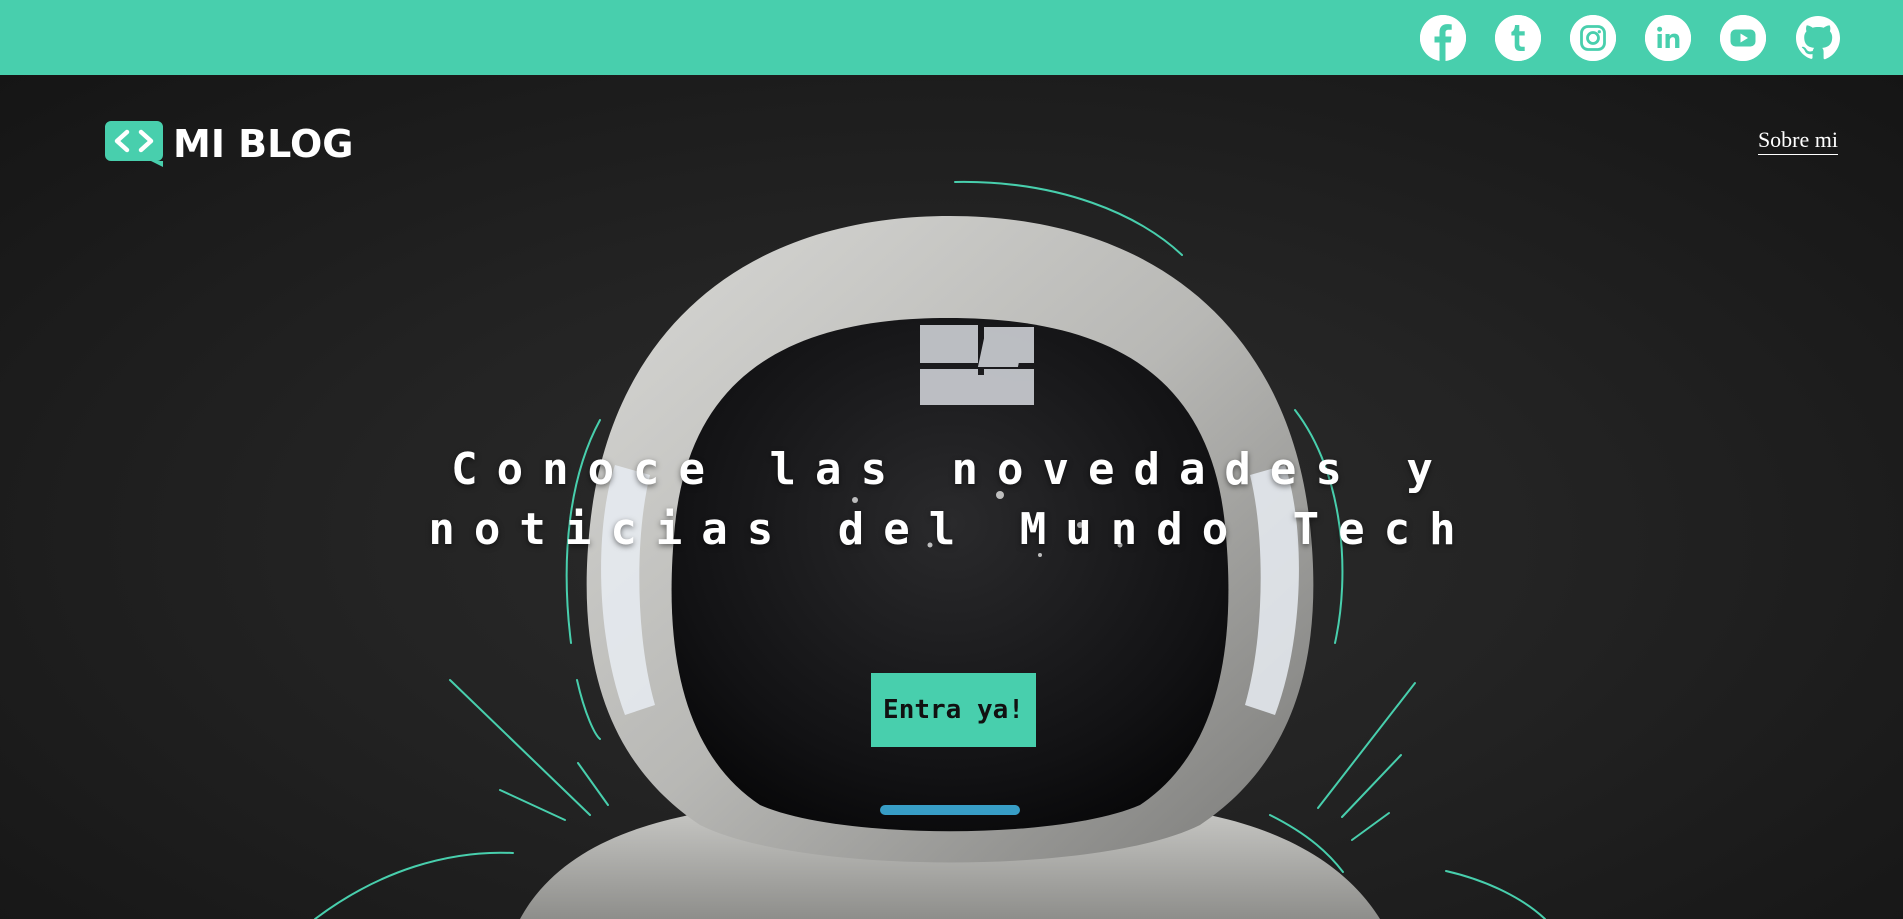 This screenshot has width=1903, height=919. I want to click on facebook-link, so click(1443, 37).